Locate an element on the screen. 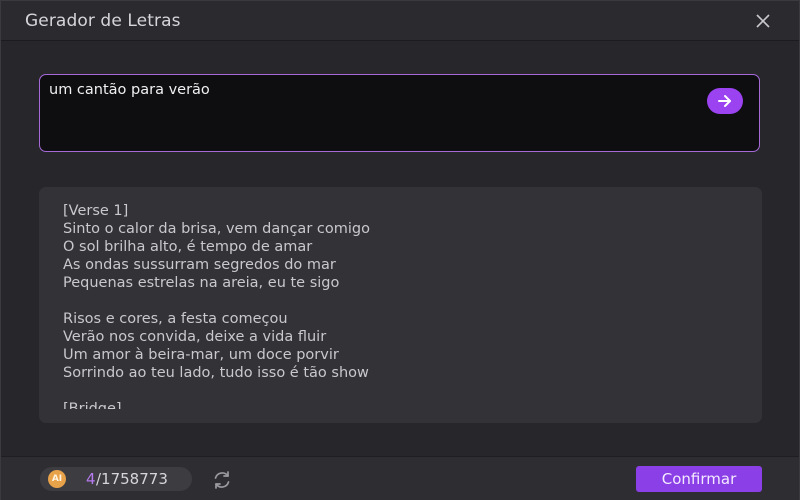 This screenshot has width=800, height=500. credits-used: 4 is located at coordinates (91, 479).